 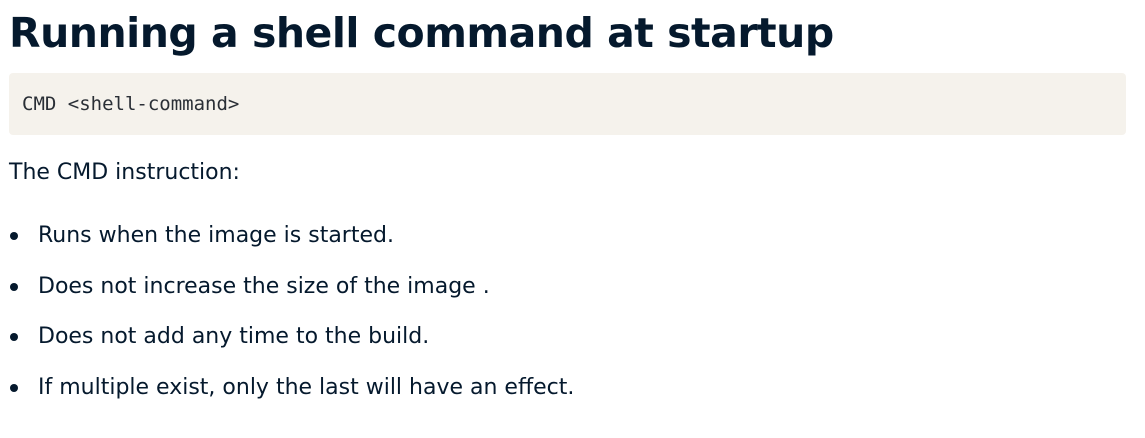 I want to click on code-snippet: CMD <shell-command>, so click(x=131, y=104).